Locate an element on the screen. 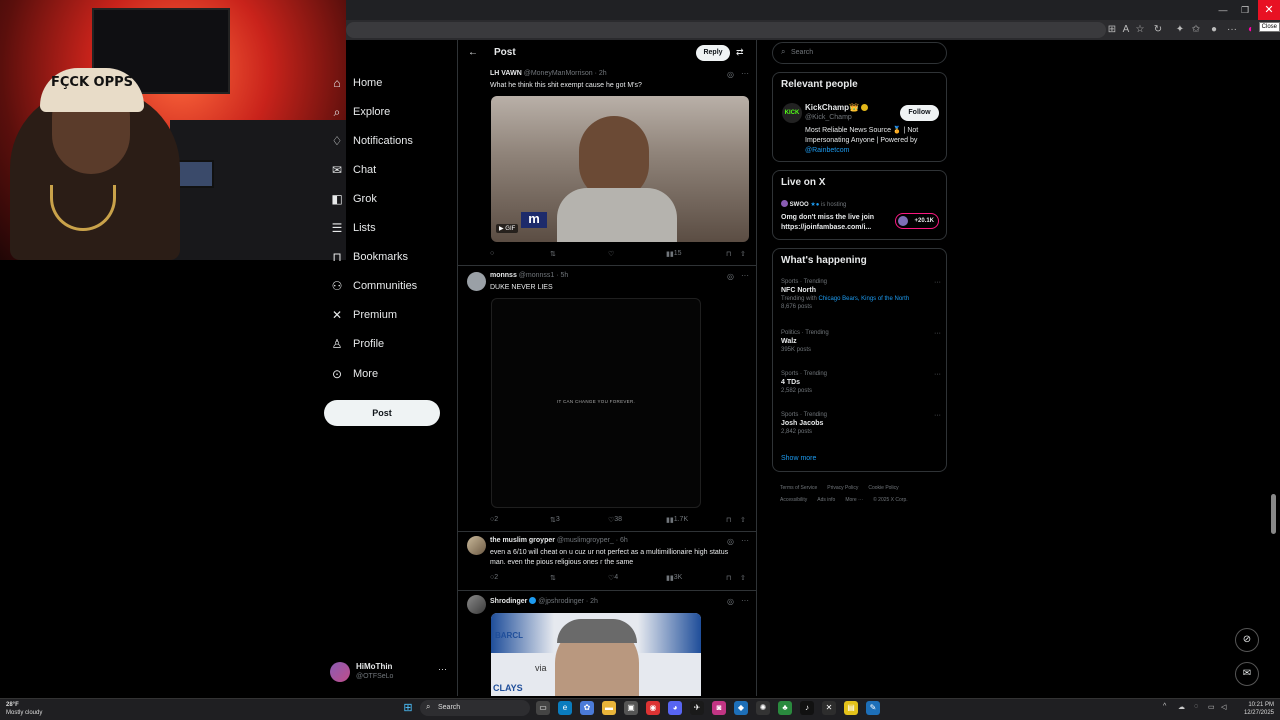 The height and width of the screenshot is (720, 1280). edge-icon: e is located at coordinates (565, 708).